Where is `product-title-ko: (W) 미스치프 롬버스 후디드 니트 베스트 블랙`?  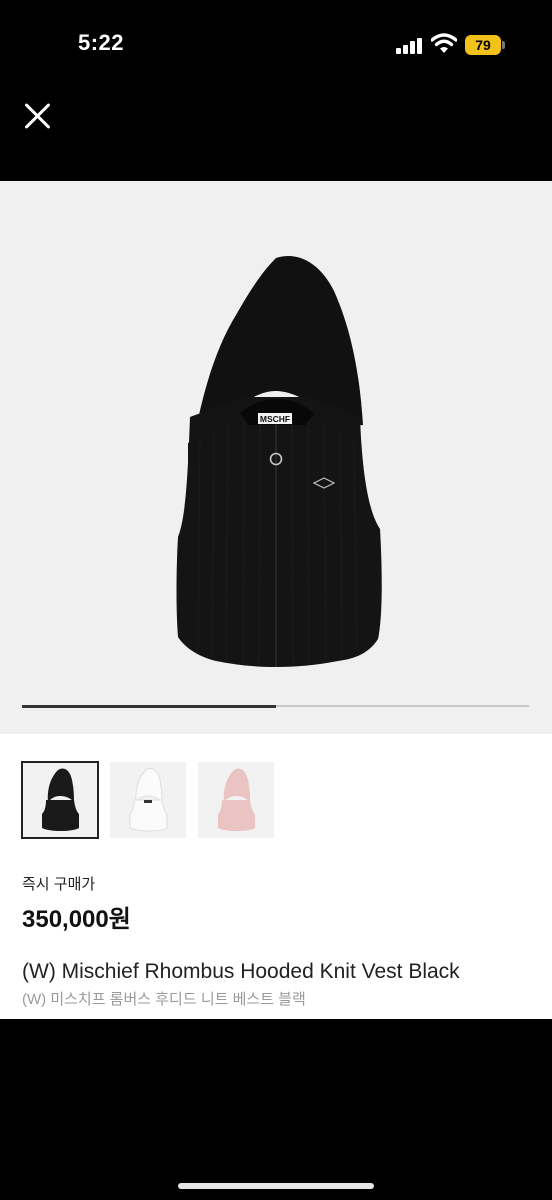
product-title-ko: (W) 미스치프 롬버스 후디드 니트 베스트 블랙 is located at coordinates (164, 999).